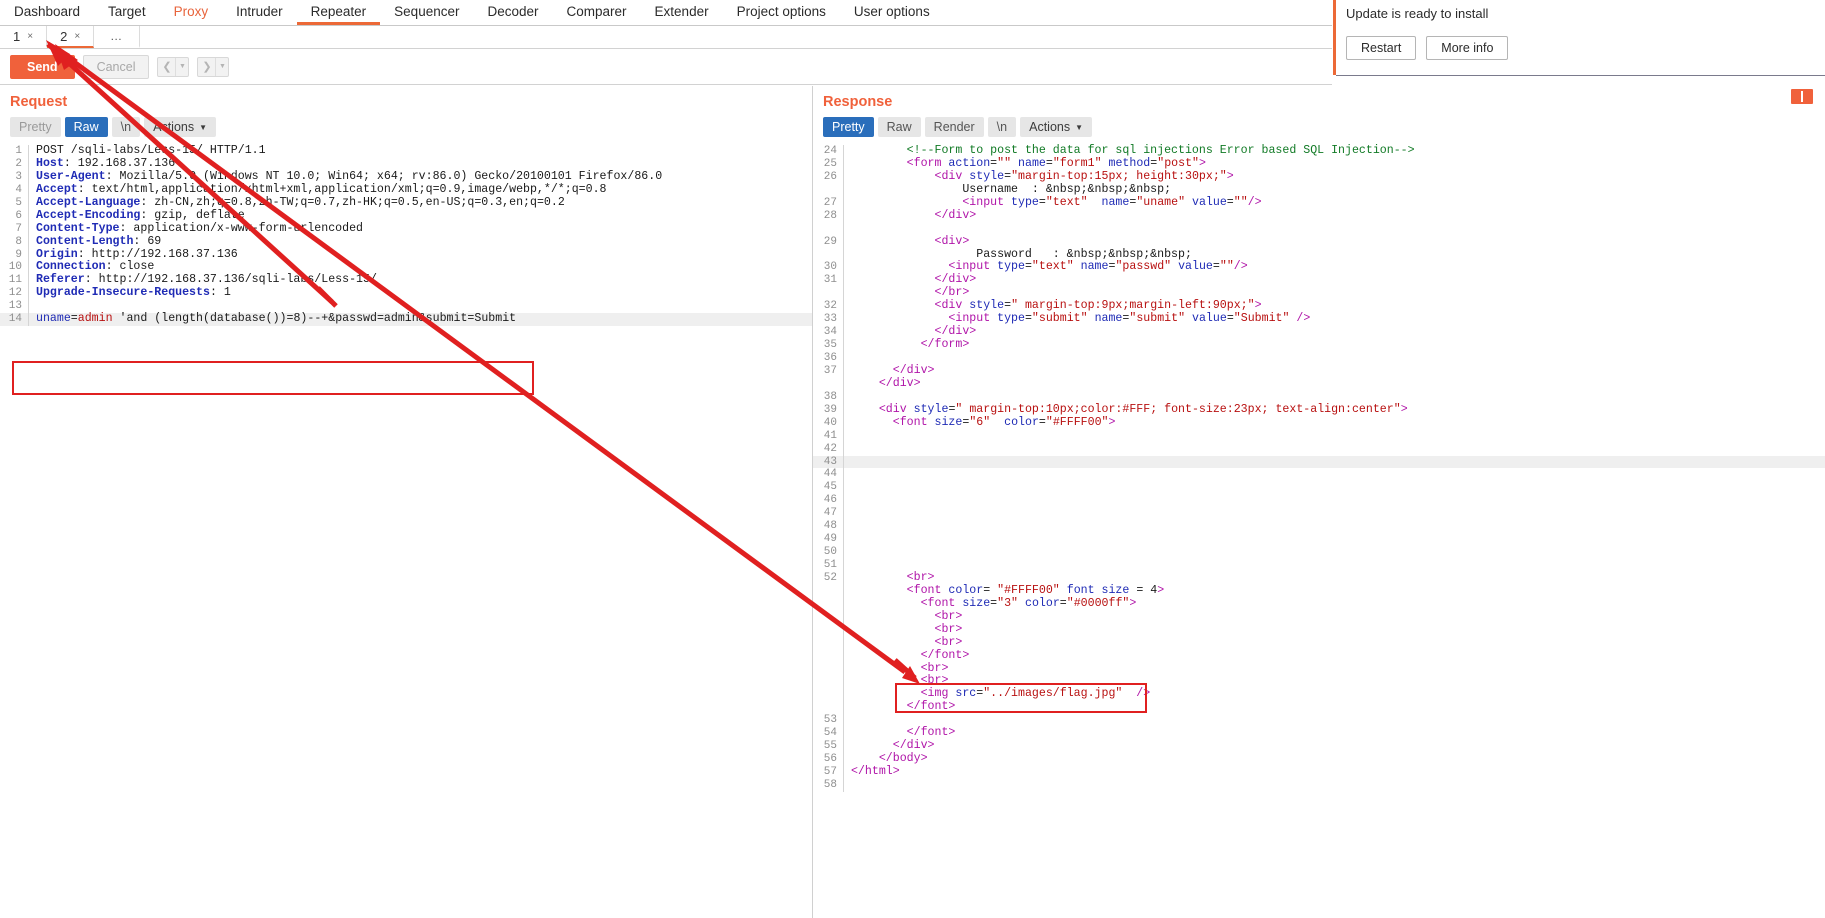 Image resolution: width=1825 pixels, height=918 pixels. I want to click on code-line: 37 </div>, so click(1319, 371).